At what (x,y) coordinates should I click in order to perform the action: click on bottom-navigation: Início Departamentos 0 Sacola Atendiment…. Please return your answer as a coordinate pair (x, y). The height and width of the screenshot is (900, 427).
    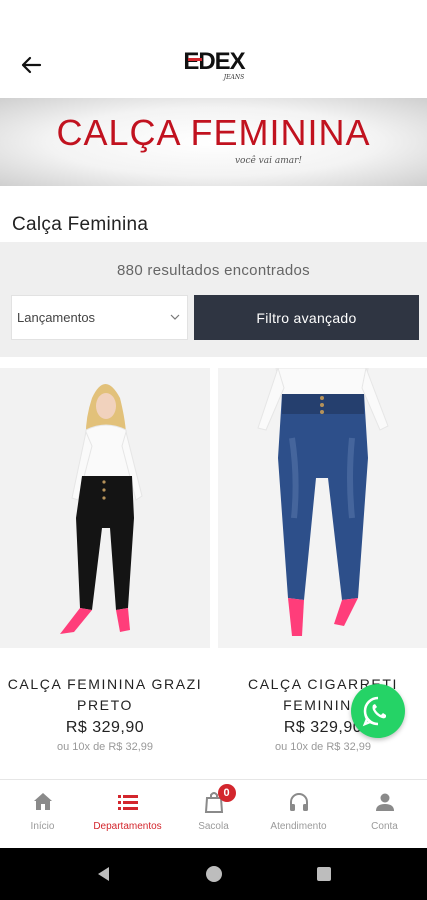
    Looking at the image, I should click on (213, 813).